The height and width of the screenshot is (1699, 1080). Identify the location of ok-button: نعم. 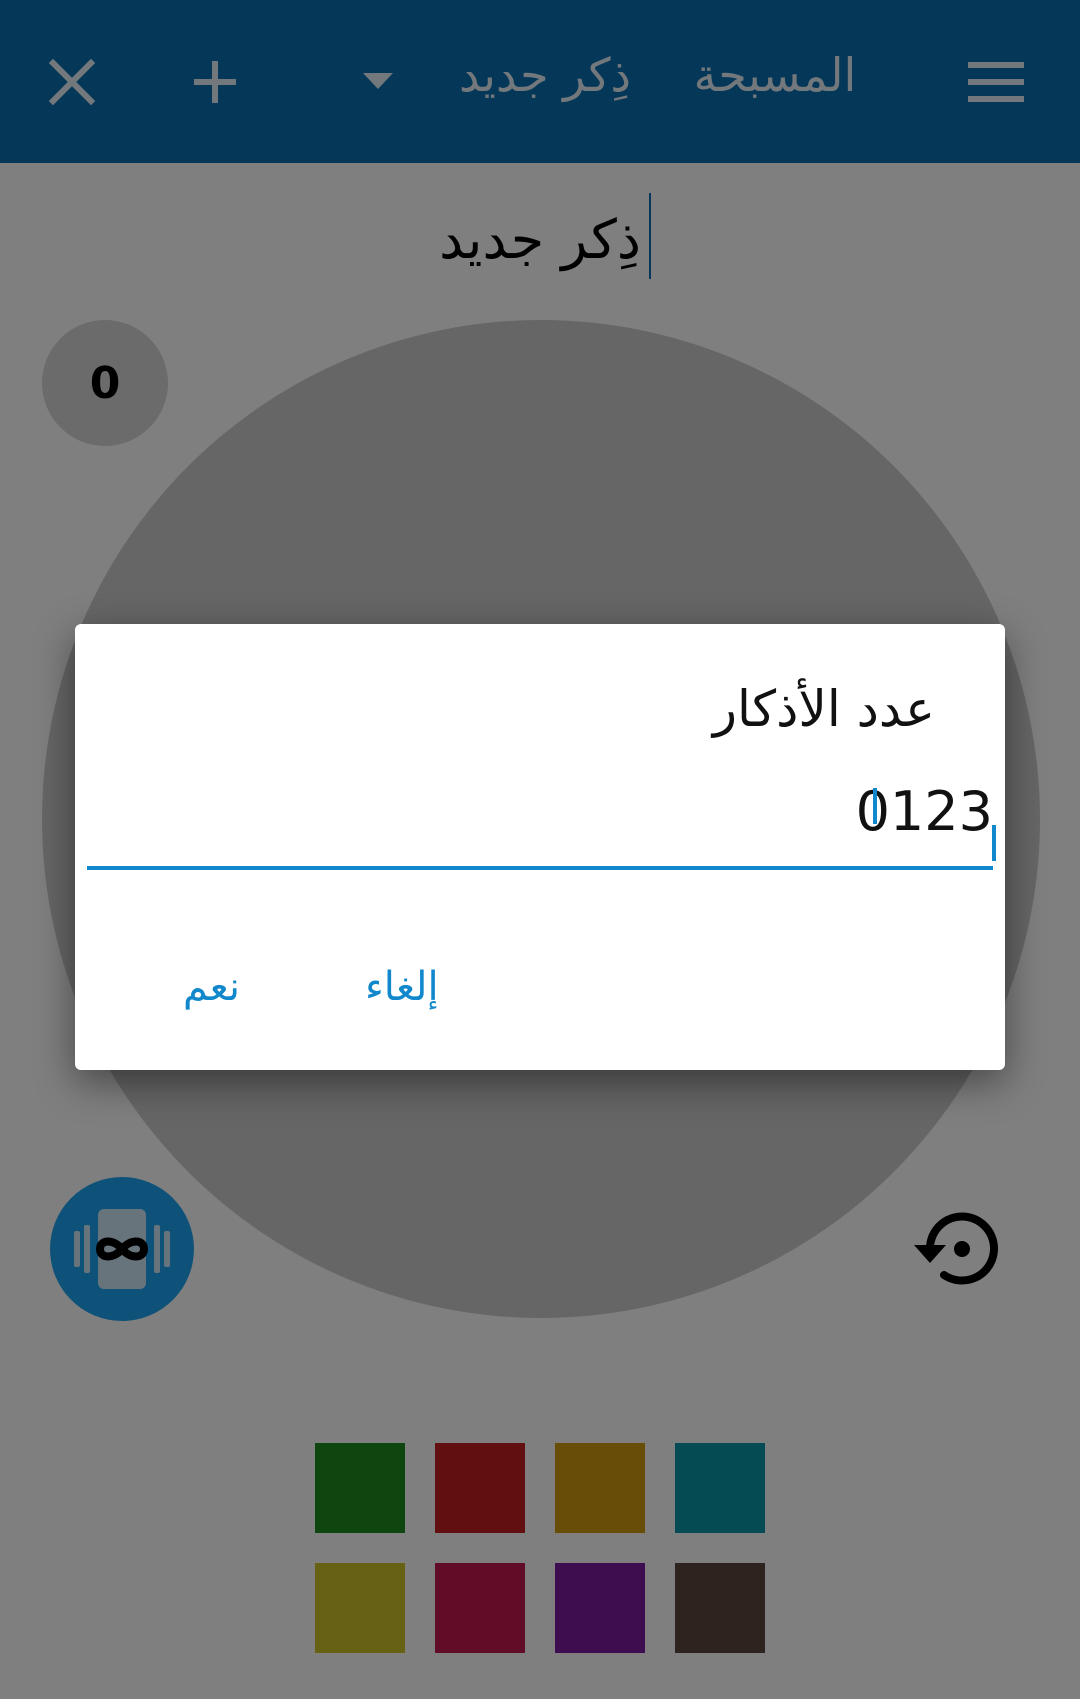
(211, 987).